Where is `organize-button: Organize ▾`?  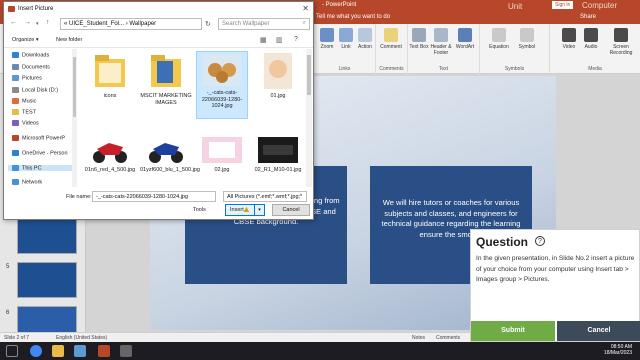 organize-button: Organize ▾ is located at coordinates (25, 40).